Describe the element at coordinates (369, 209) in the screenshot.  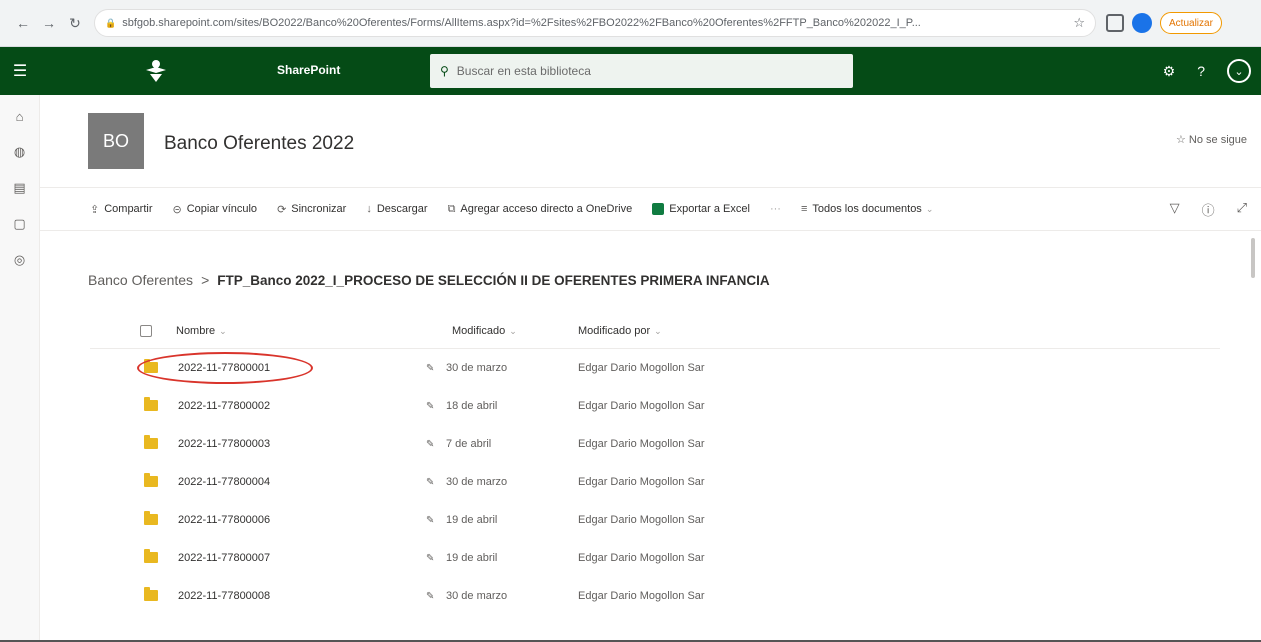
I see `download-icon: ↓` at that location.